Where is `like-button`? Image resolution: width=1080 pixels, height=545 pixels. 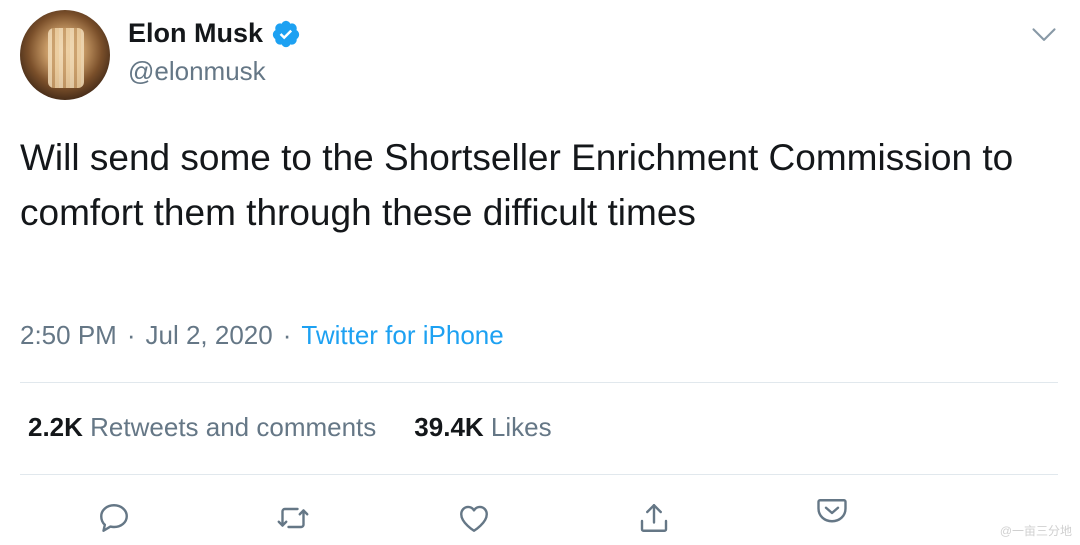 like-button is located at coordinates (474, 518).